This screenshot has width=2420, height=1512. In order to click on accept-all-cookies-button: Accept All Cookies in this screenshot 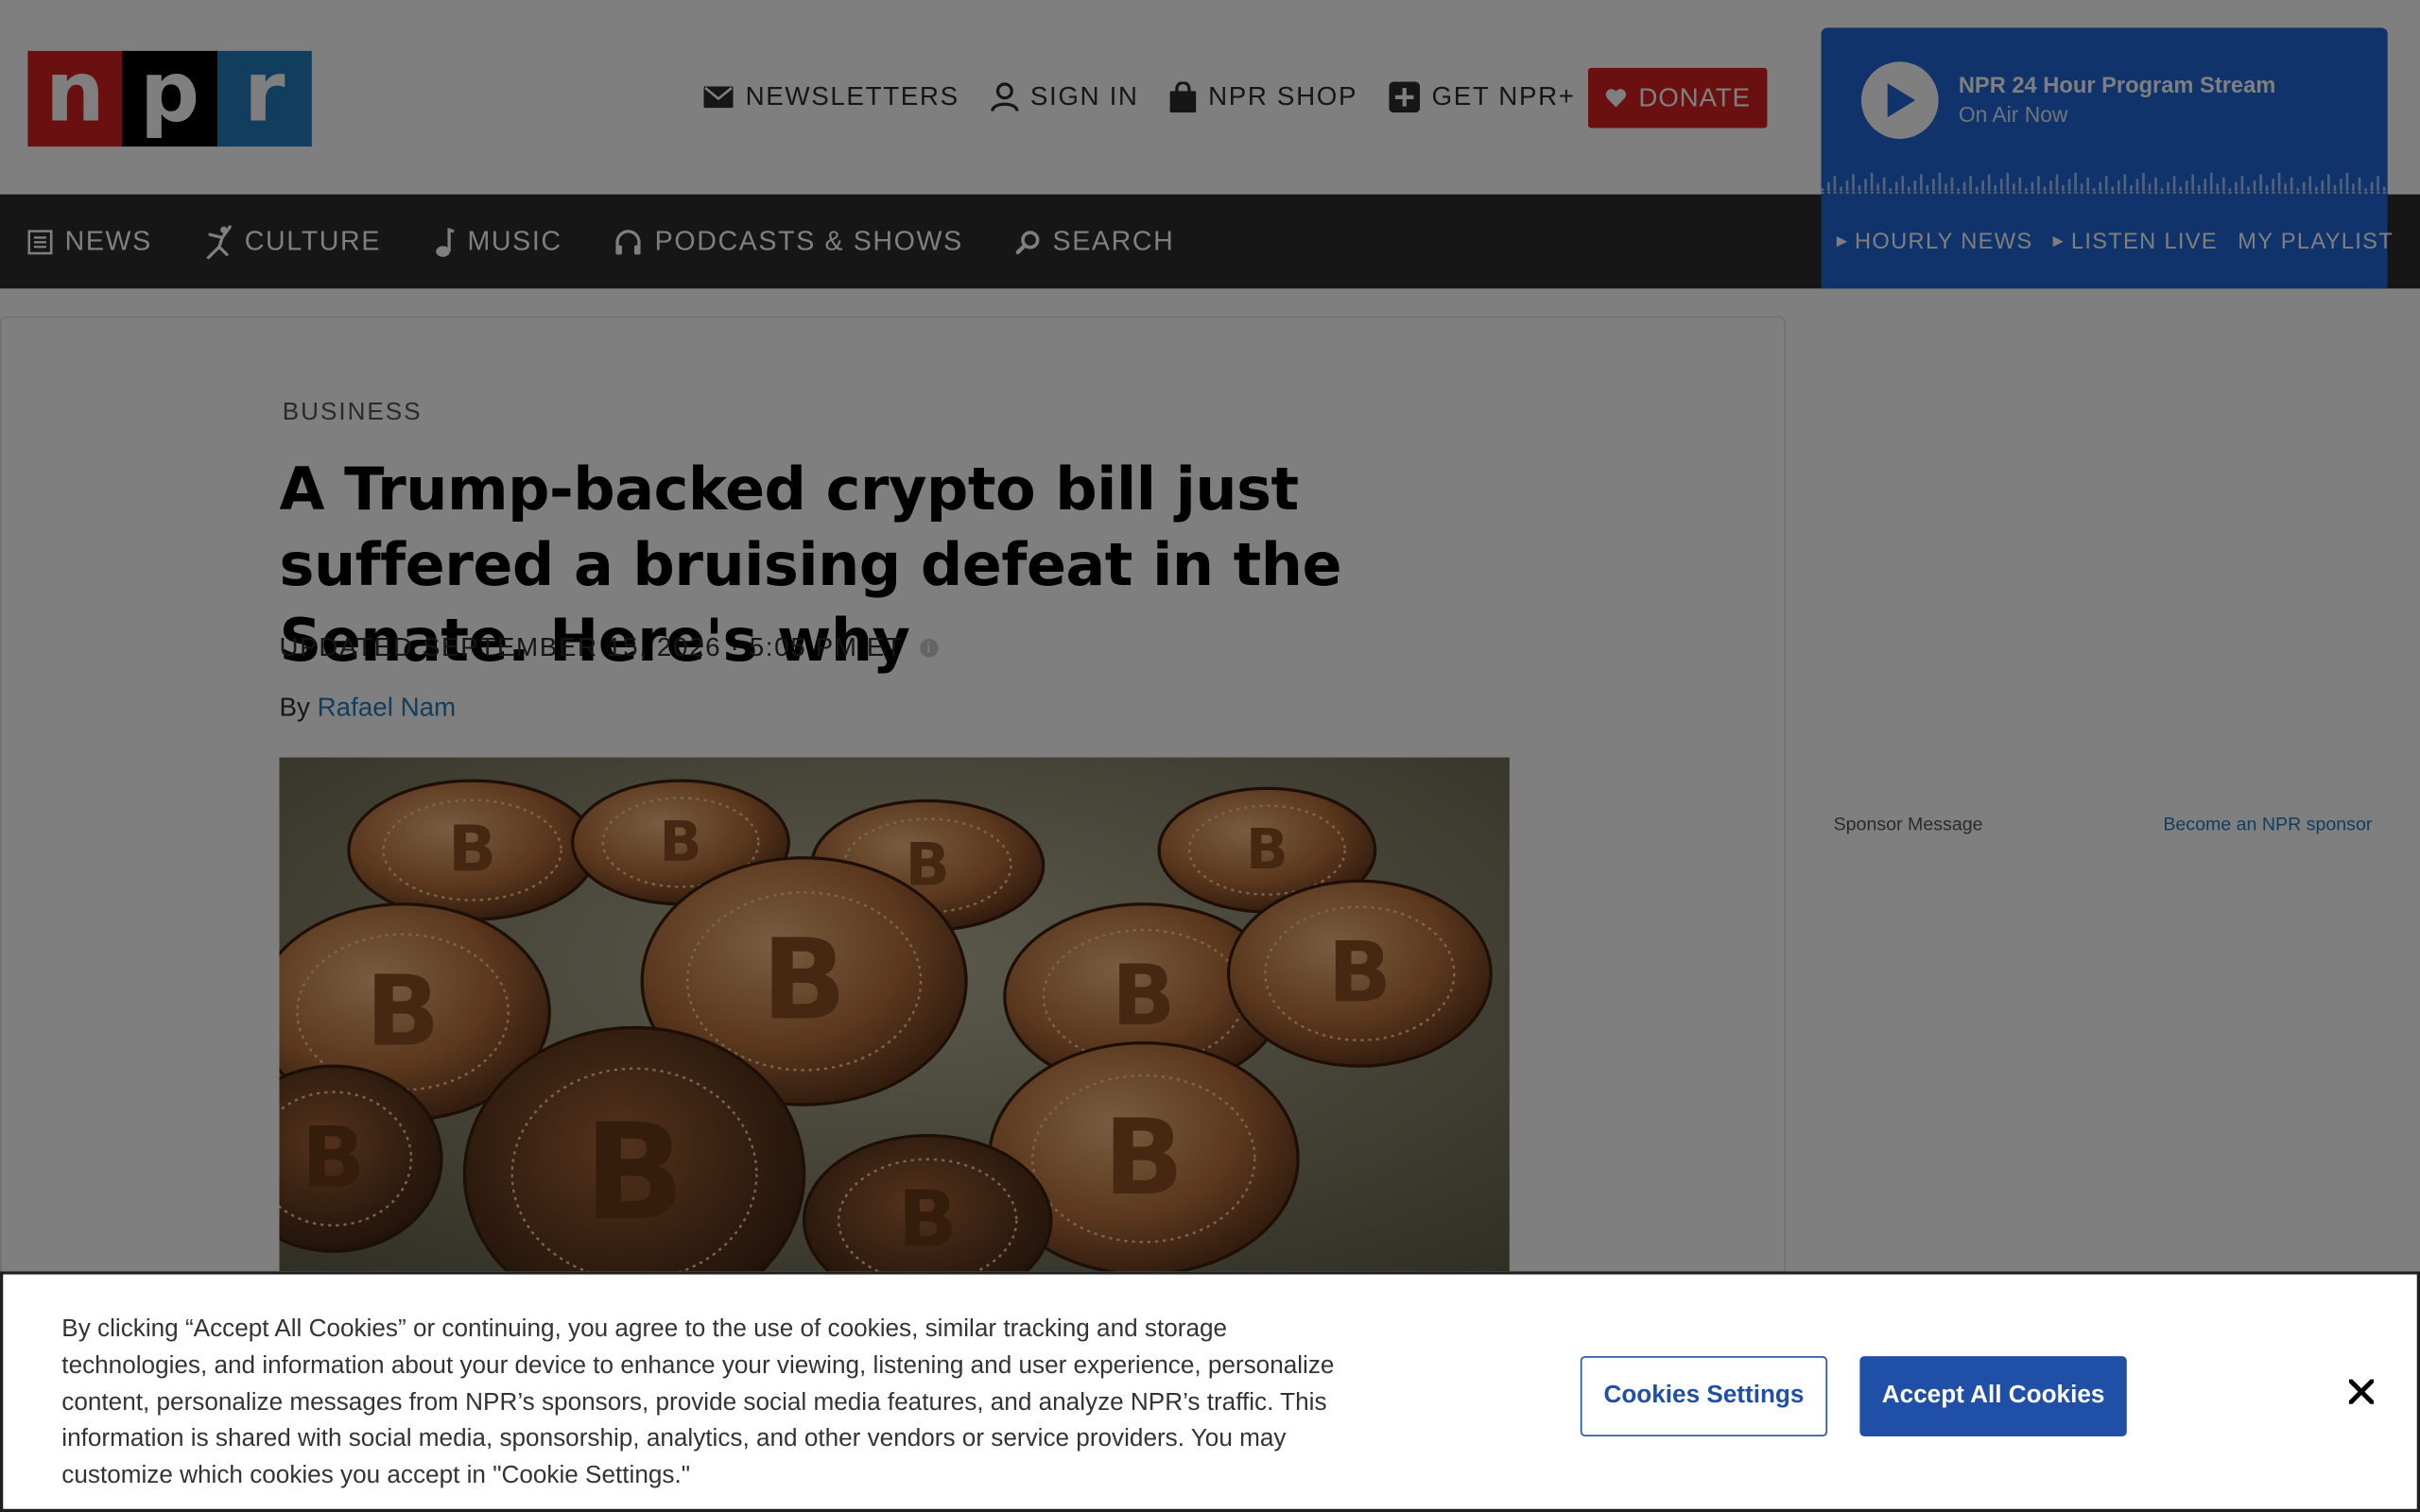, I will do `click(1993, 1396)`.